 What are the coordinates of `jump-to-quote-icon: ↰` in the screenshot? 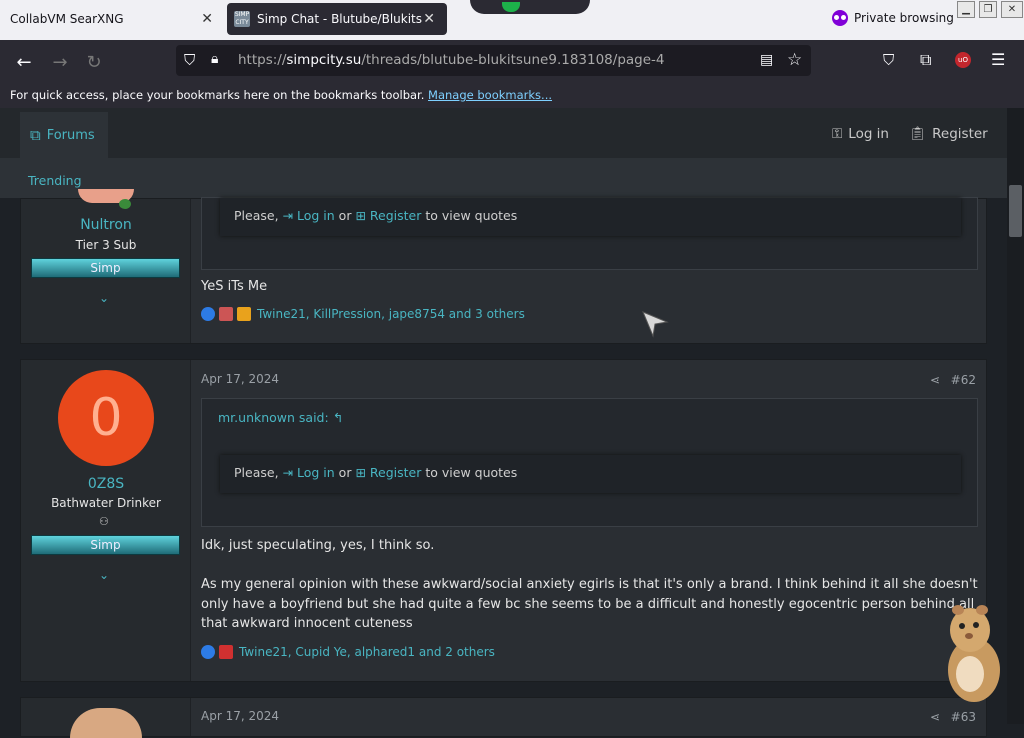 It's located at (338, 417).